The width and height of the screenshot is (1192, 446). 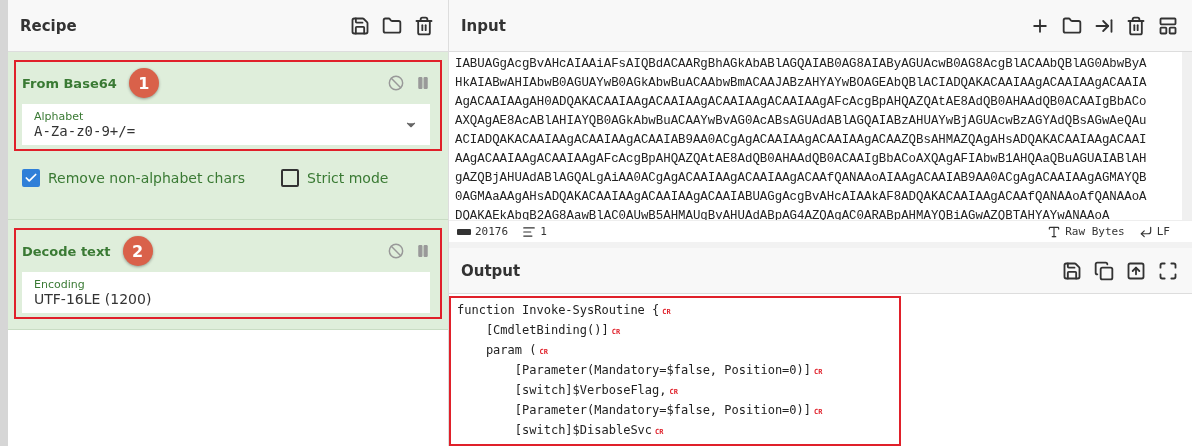 I want to click on input-title: Input, so click(x=483, y=25).